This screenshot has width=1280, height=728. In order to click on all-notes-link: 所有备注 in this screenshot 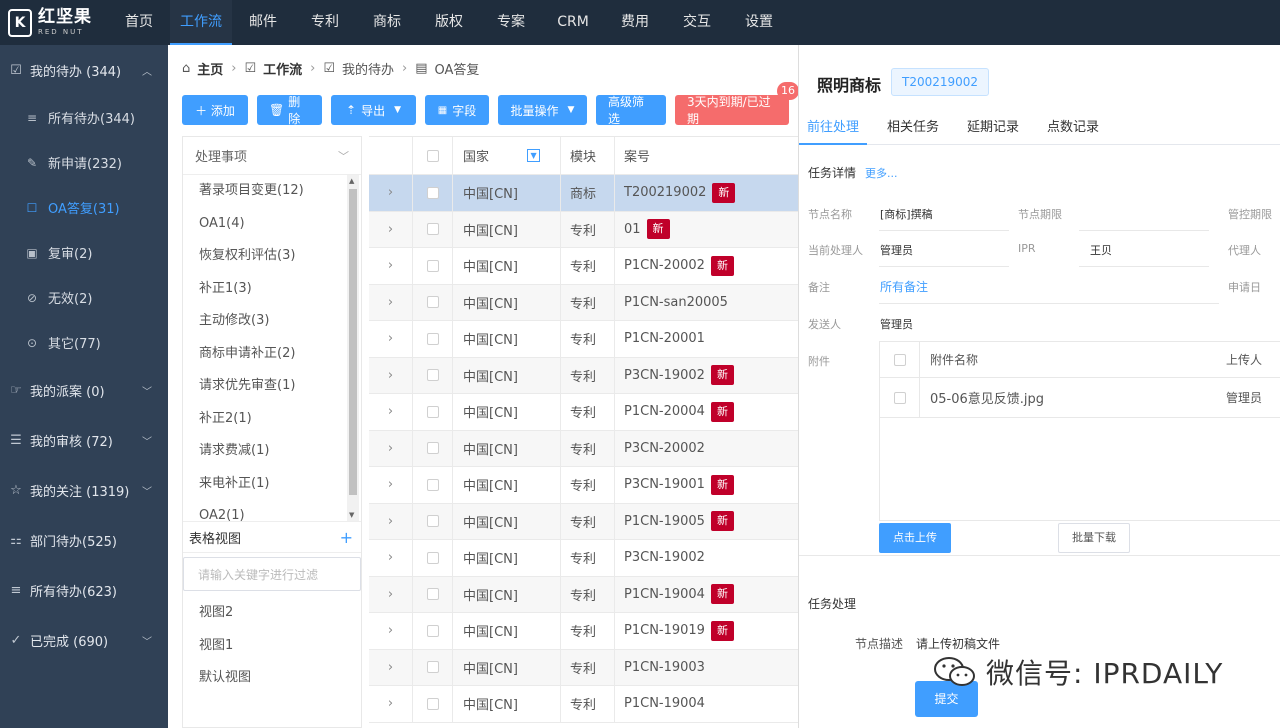, I will do `click(904, 286)`.